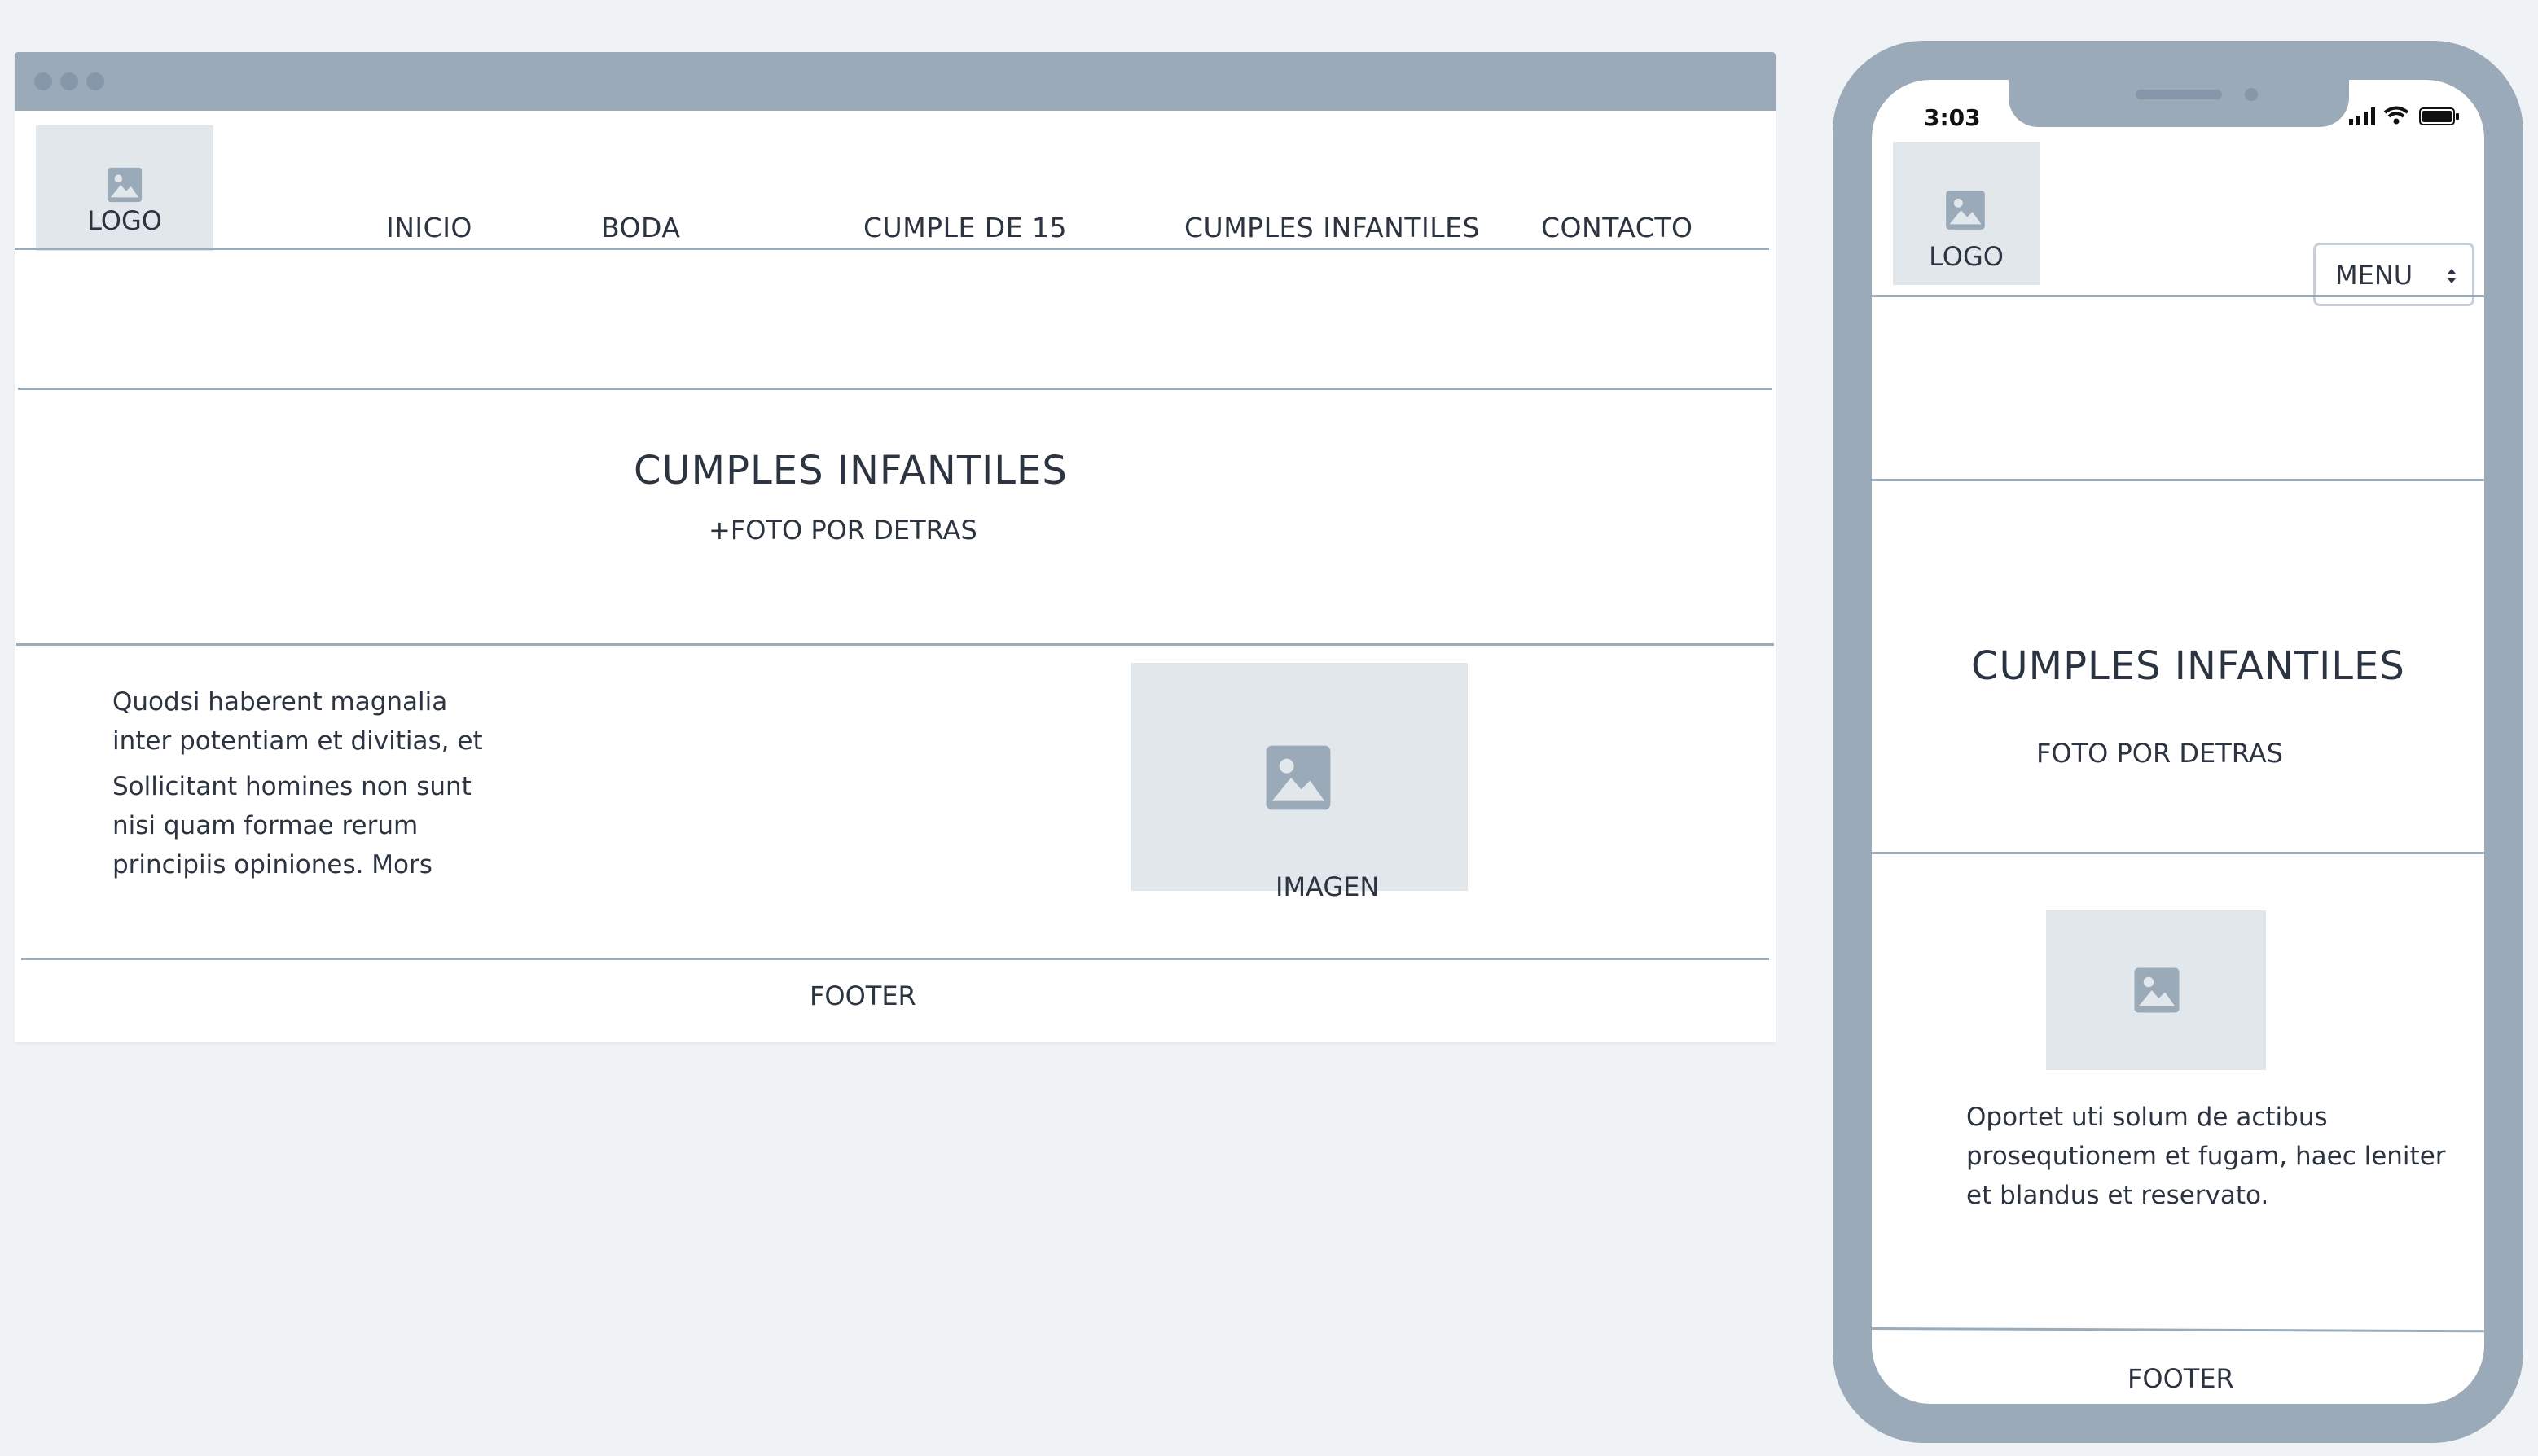  What do you see at coordinates (69, 81) in the screenshot?
I see `window-minimize-dot` at bounding box center [69, 81].